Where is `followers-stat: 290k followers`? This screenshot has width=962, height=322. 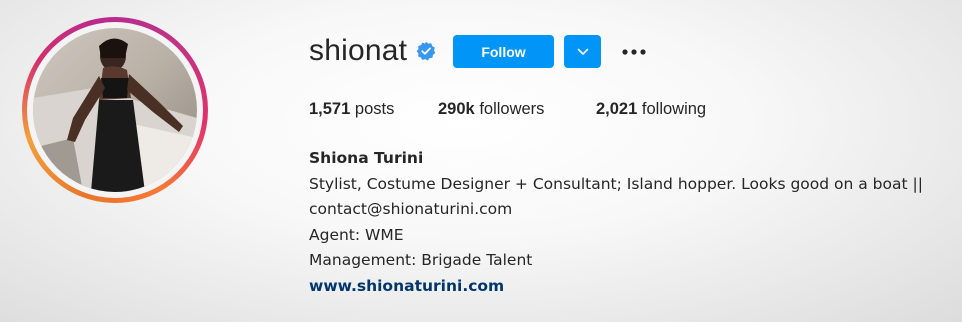
followers-stat: 290k followers is located at coordinates (491, 109).